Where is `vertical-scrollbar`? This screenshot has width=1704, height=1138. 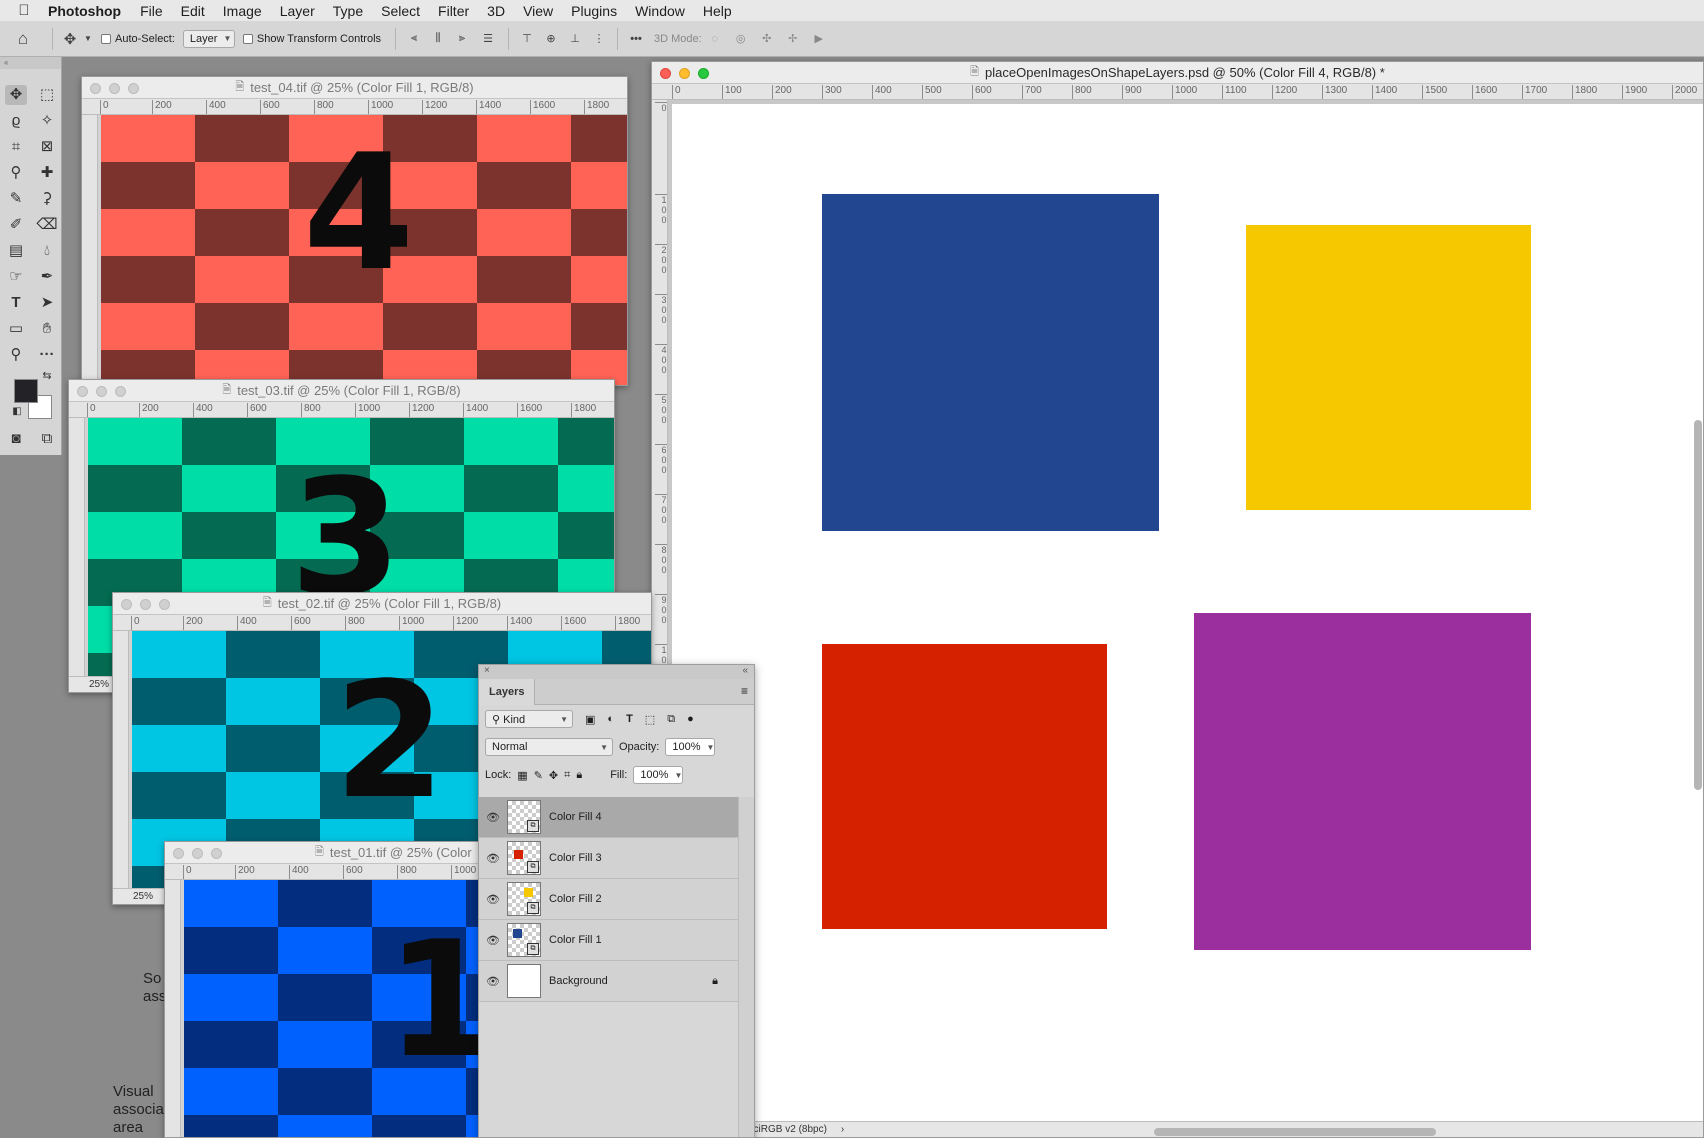
vertical-scrollbar is located at coordinates (1698, 605).